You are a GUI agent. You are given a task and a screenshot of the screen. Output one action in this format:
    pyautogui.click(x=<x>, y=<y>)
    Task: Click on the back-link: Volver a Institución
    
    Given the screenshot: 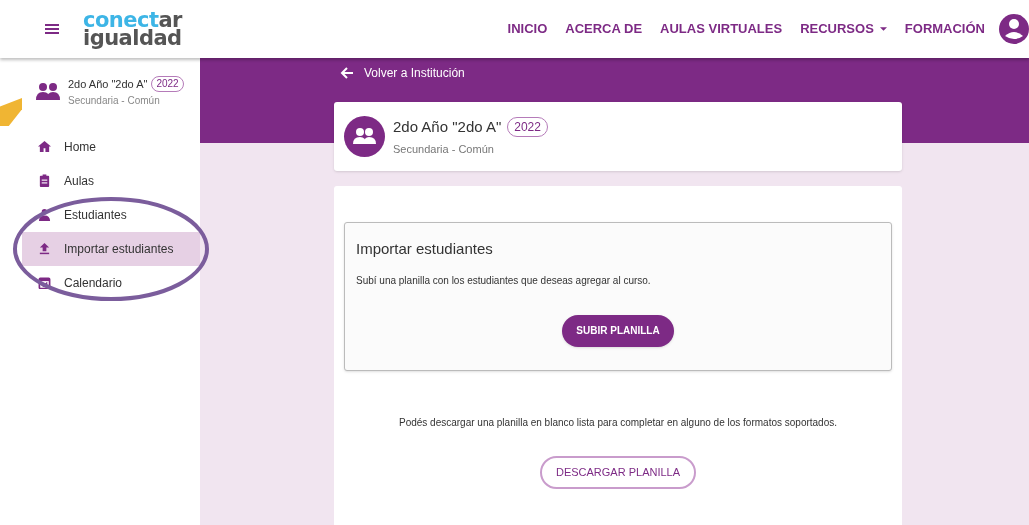 What is the action you would take?
    pyautogui.click(x=414, y=73)
    